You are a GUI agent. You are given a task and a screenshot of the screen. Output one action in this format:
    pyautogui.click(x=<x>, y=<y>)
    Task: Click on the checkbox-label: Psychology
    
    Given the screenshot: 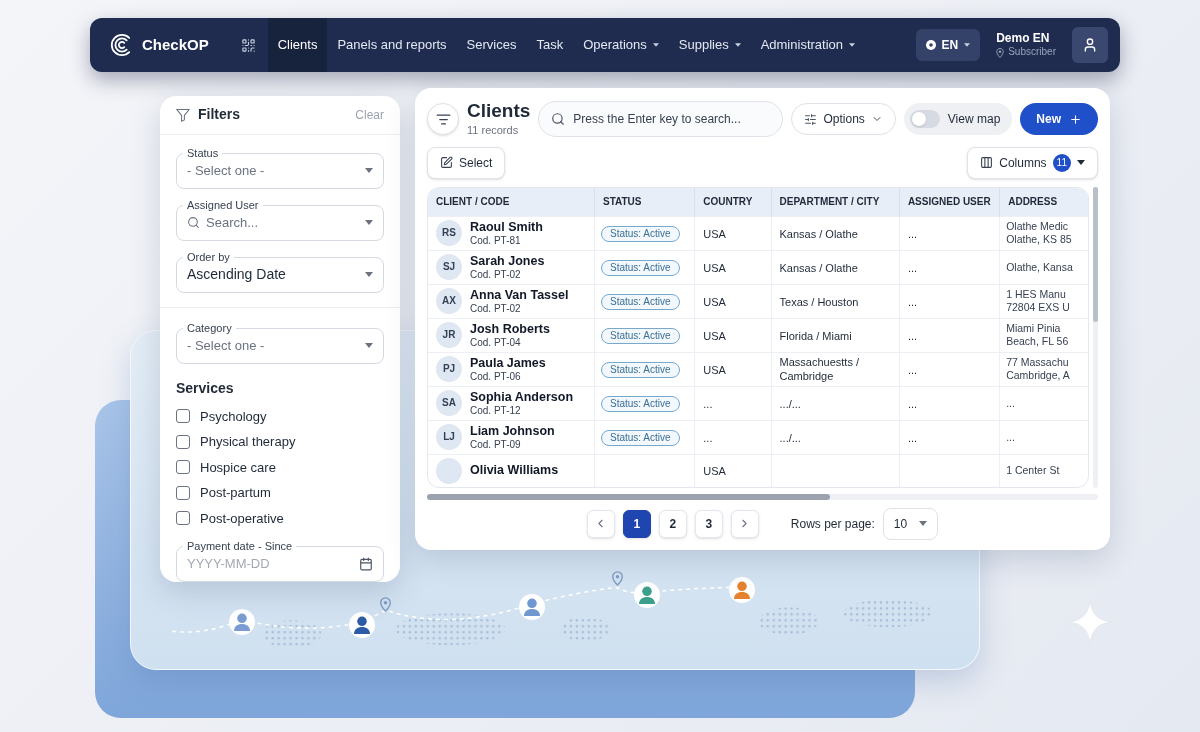 What is the action you would take?
    pyautogui.click(x=233, y=416)
    